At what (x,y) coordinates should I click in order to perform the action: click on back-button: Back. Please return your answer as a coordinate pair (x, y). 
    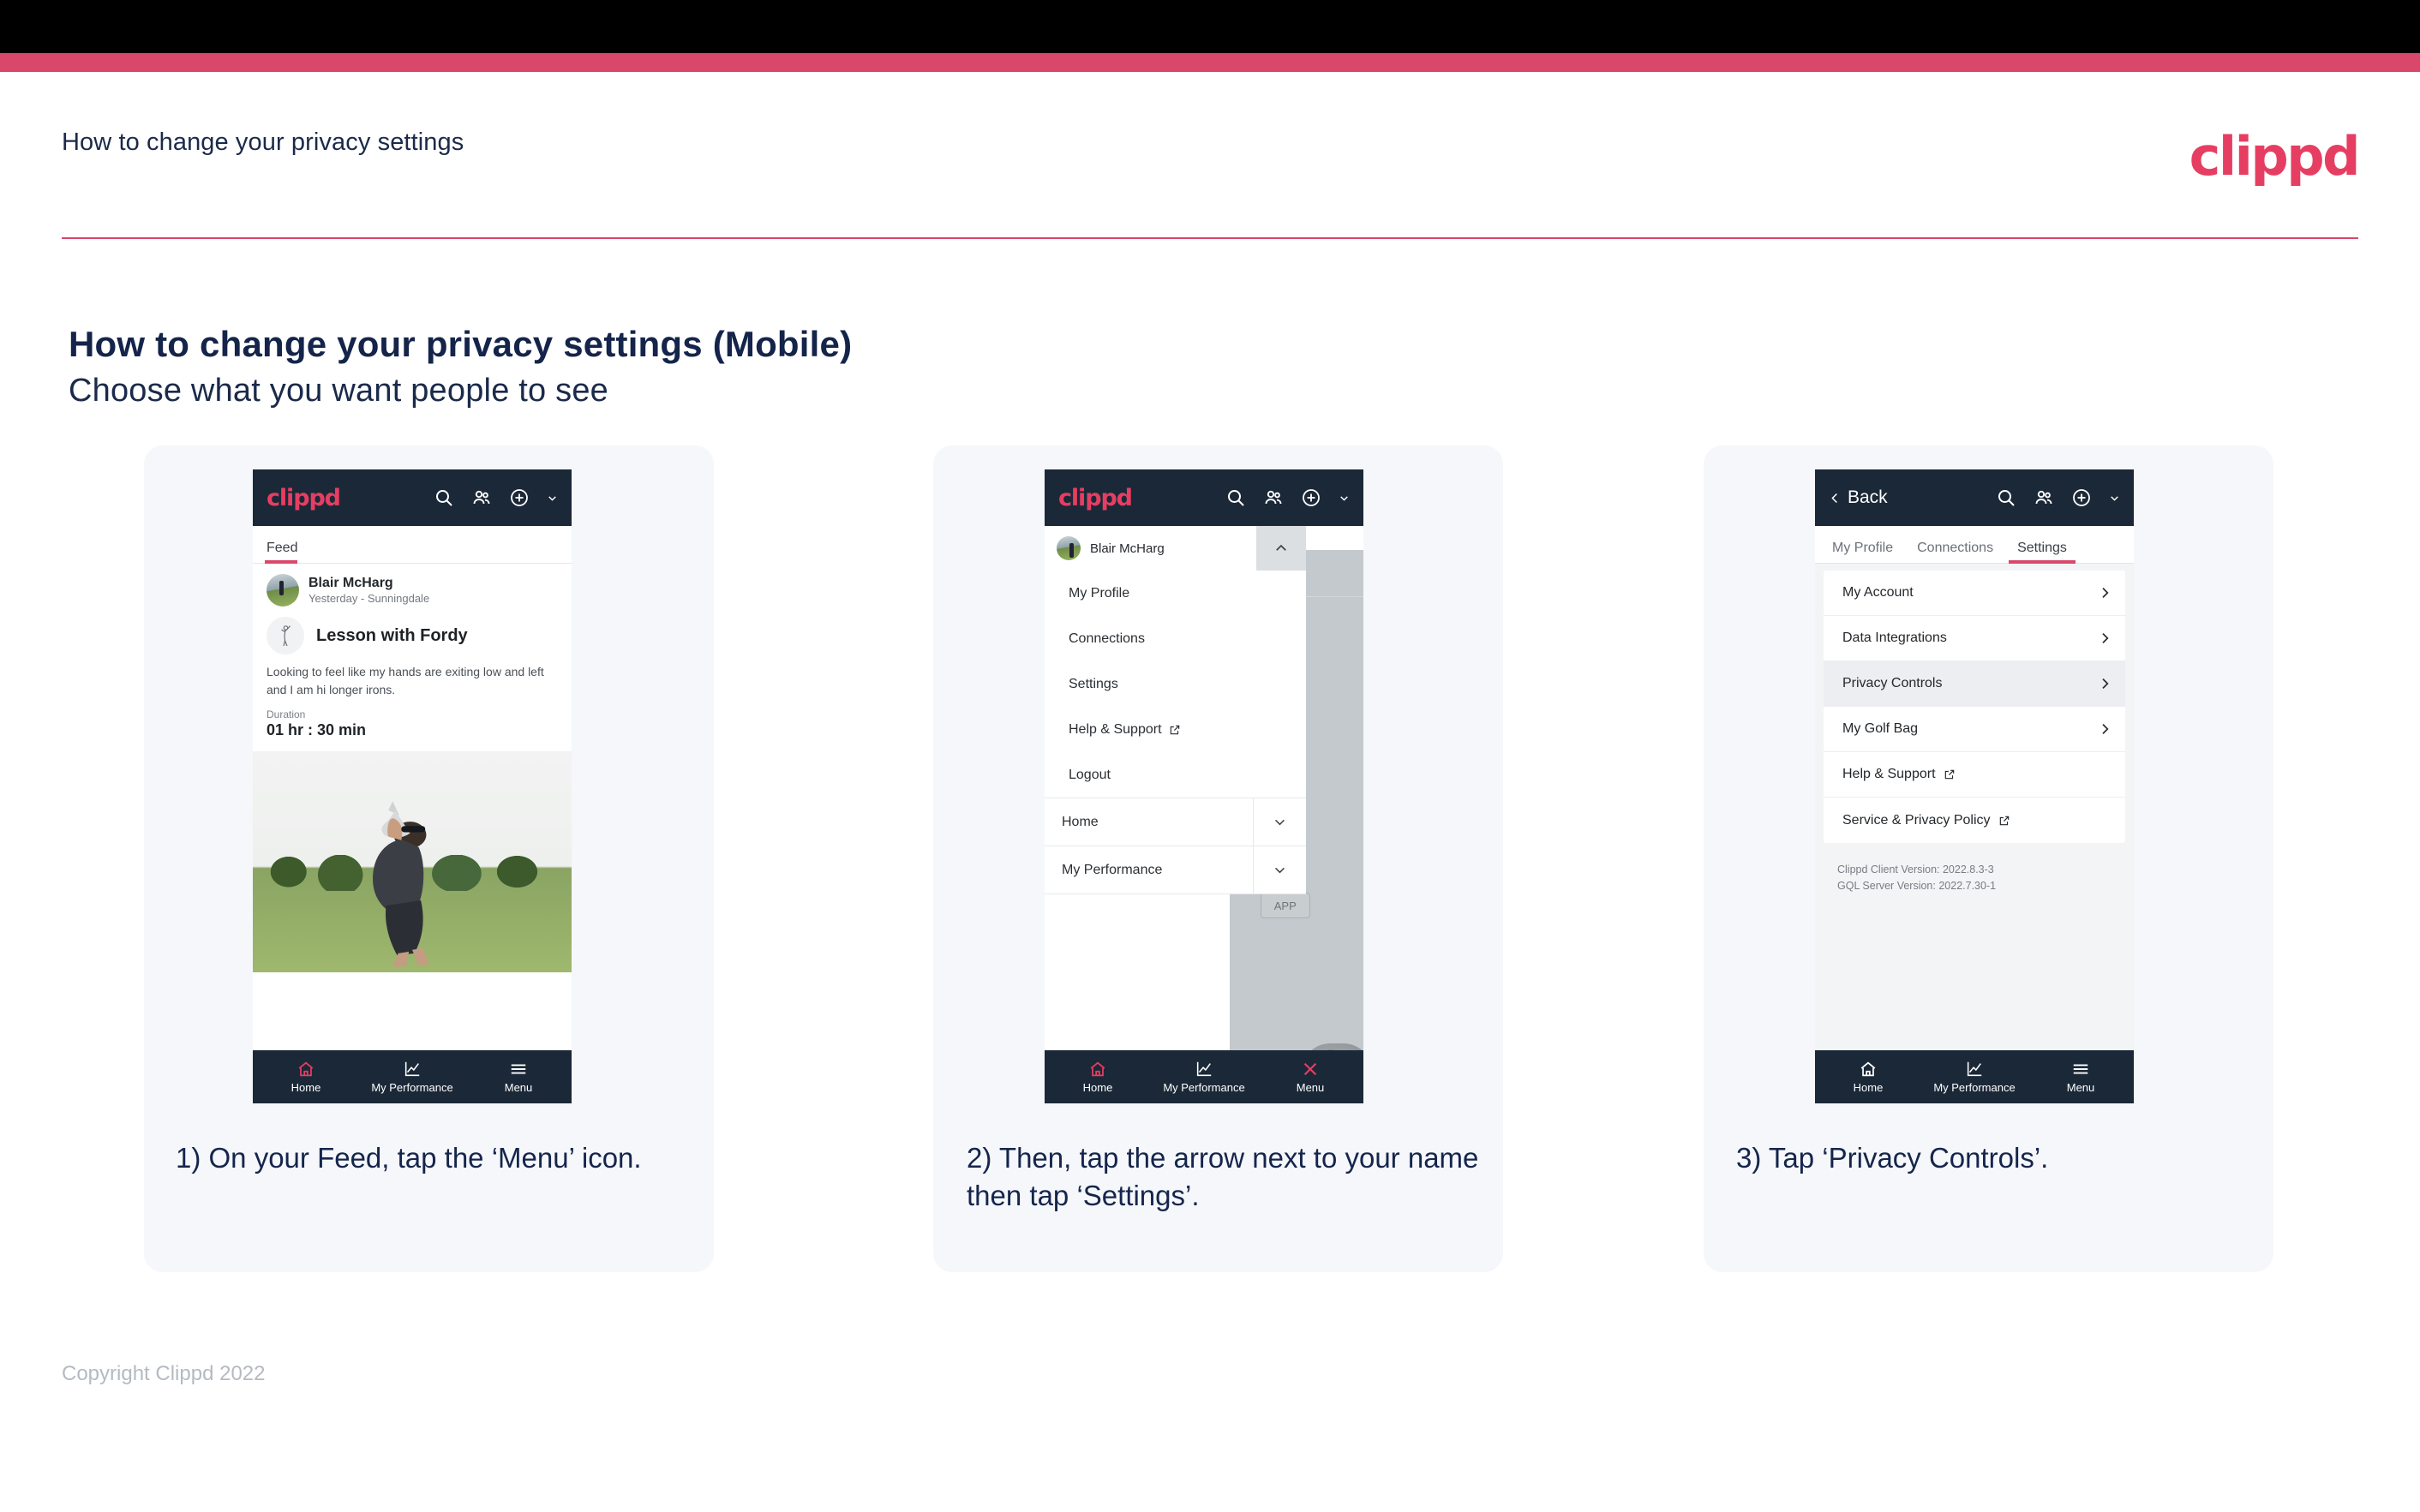
    Looking at the image, I should click on (1858, 497).